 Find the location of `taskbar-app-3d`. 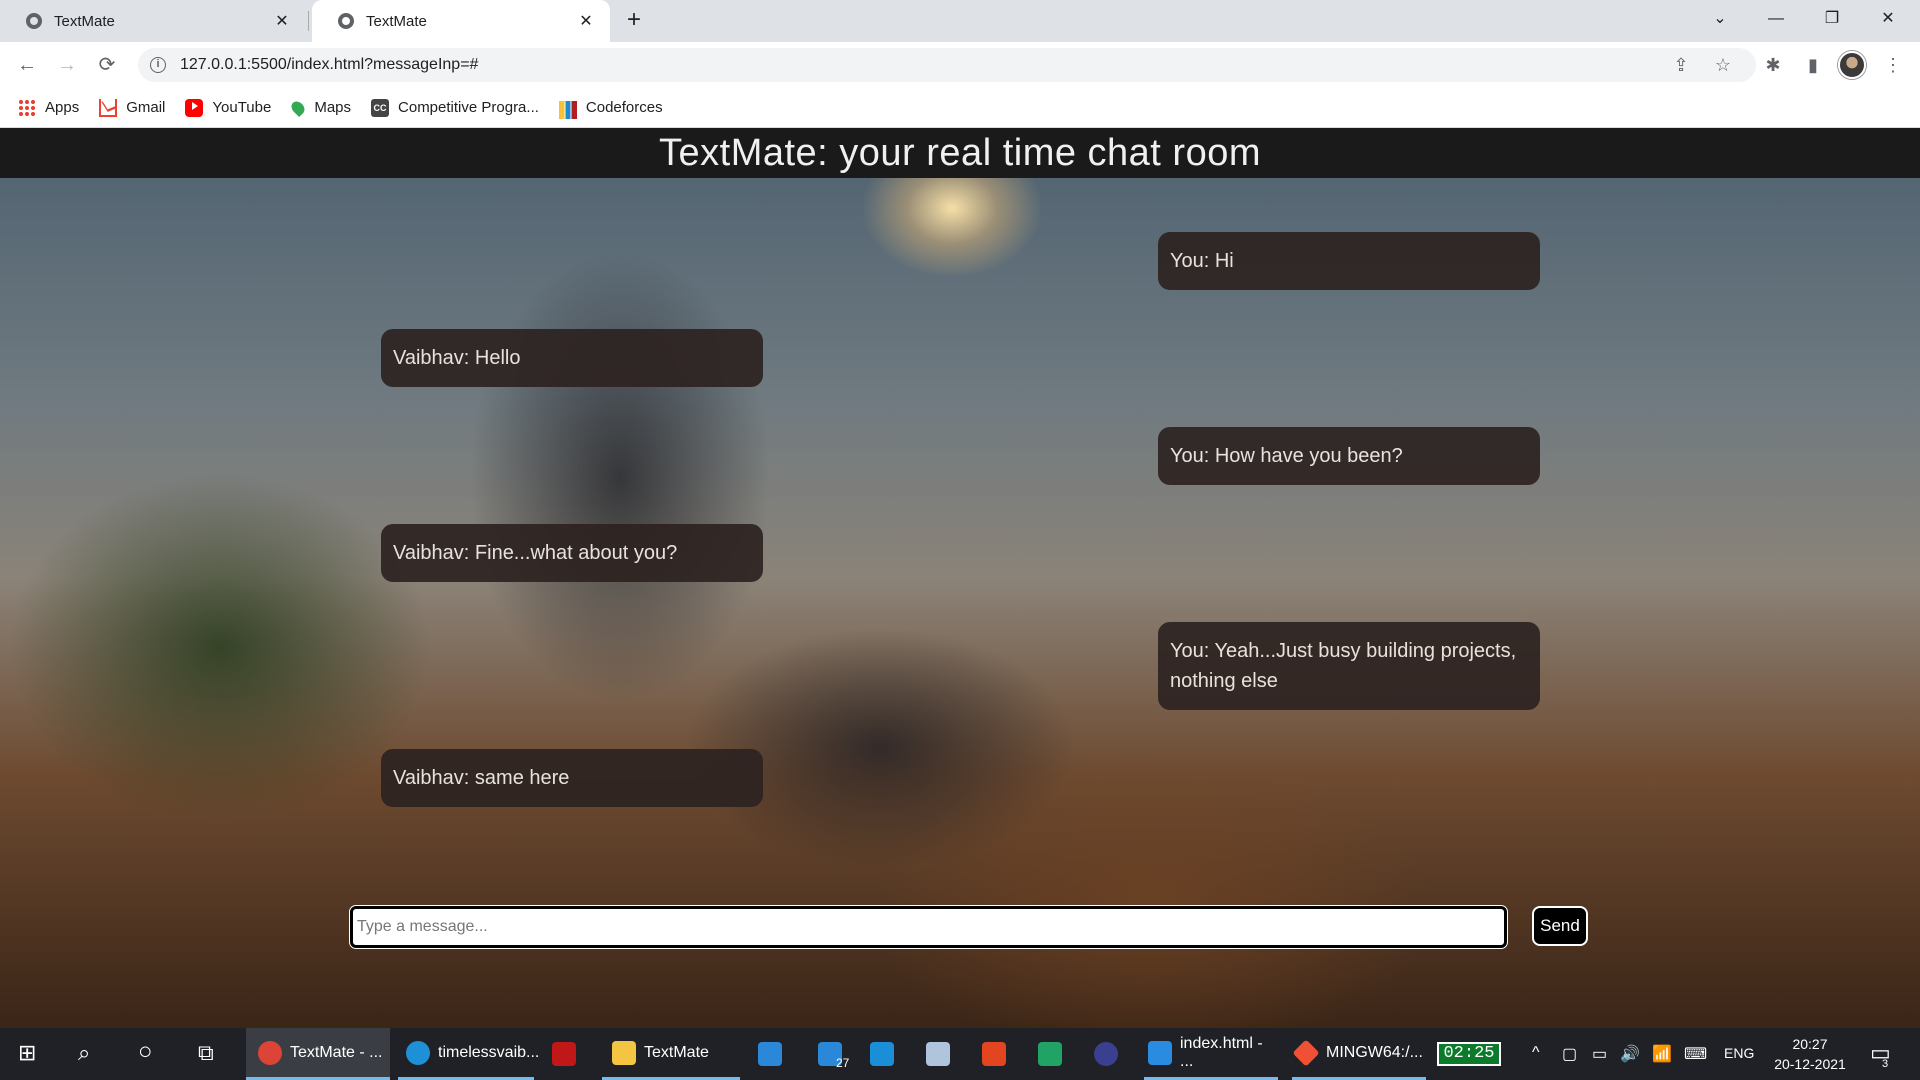

taskbar-app-3d is located at coordinates (944, 1054).